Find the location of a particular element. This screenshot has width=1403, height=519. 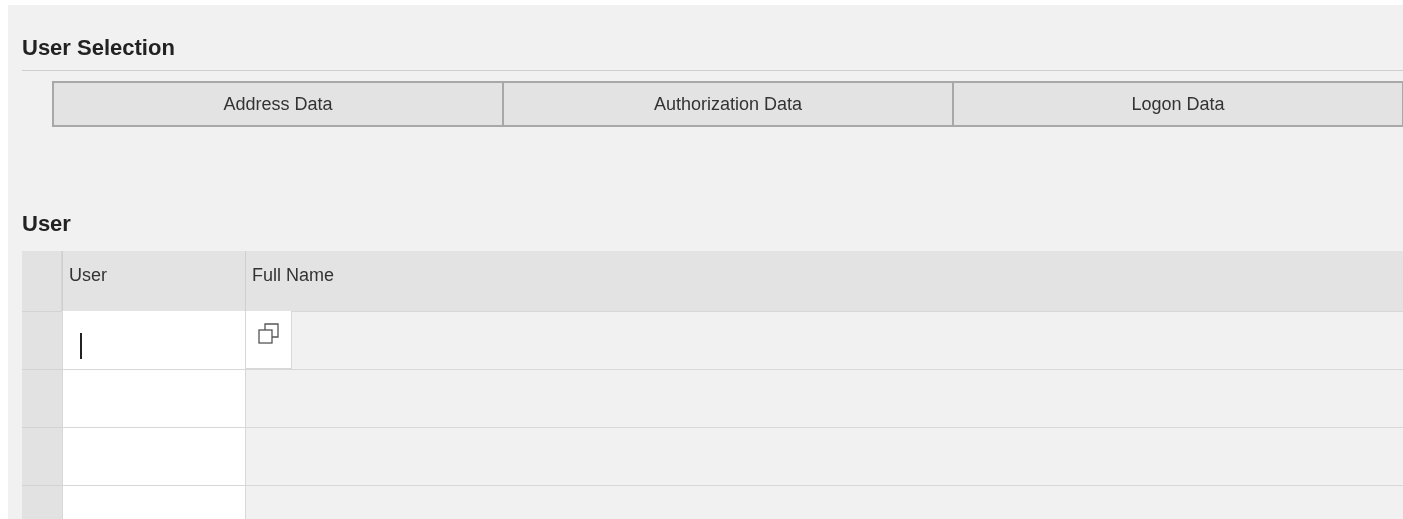

row-selector-header is located at coordinates (42, 281).